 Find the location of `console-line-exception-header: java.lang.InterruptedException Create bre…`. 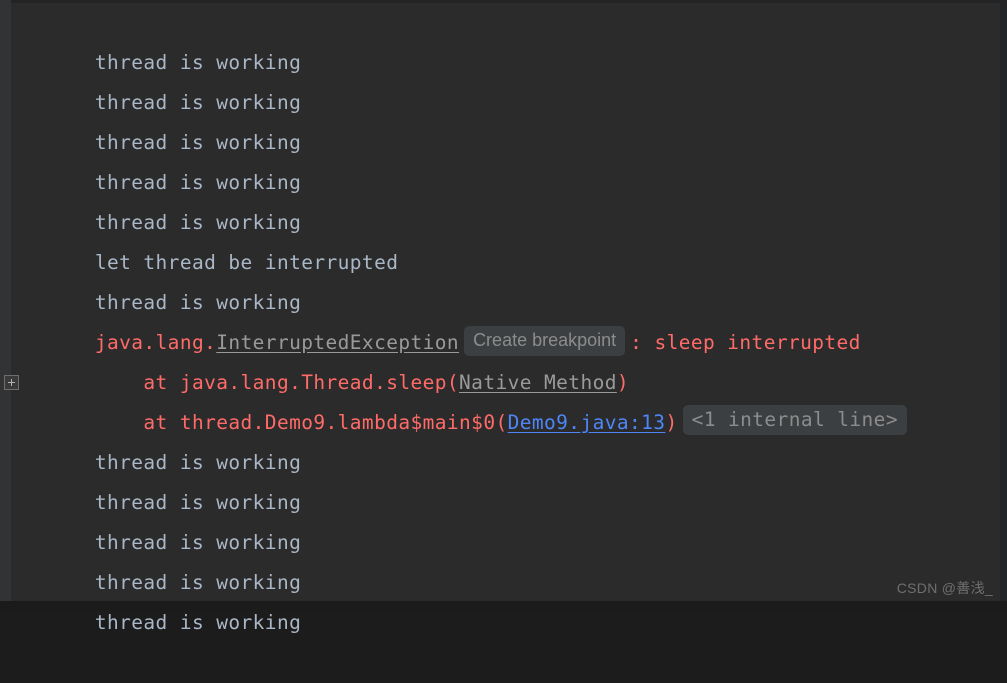

console-line-exception-header: java.lang.InterruptedException Create bre… is located at coordinates (503, 319).